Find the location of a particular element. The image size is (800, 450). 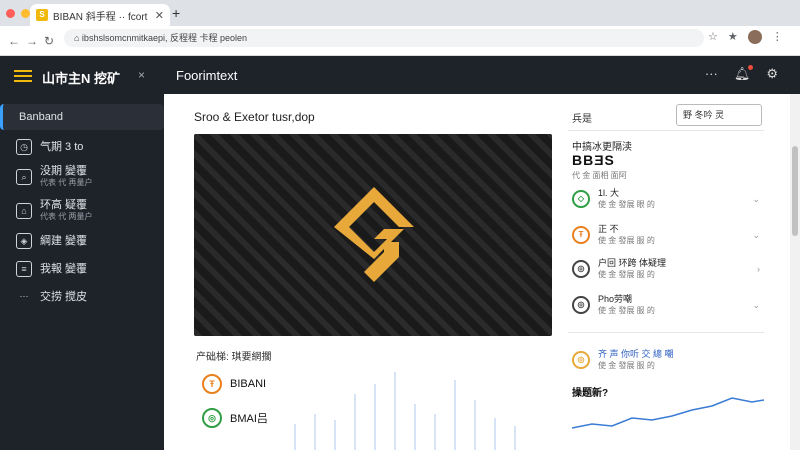

address-text: ⌂ ibshslsomcnmitkaepi, 反程程 卡程 peolen is located at coordinates (160, 38).